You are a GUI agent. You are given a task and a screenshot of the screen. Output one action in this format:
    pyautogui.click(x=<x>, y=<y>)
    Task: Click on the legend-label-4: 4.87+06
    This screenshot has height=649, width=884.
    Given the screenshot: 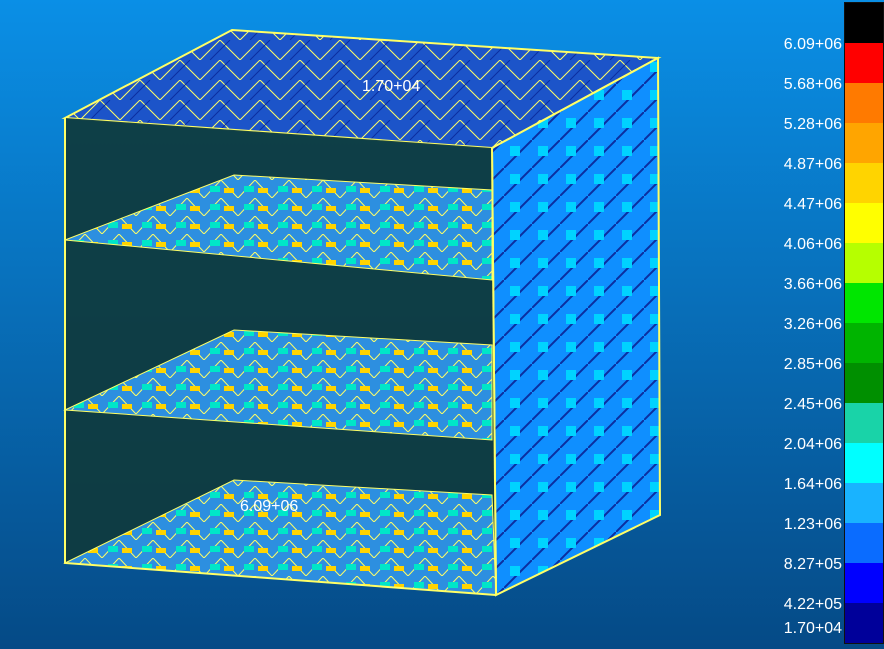 What is the action you would take?
    pyautogui.click(x=812, y=164)
    